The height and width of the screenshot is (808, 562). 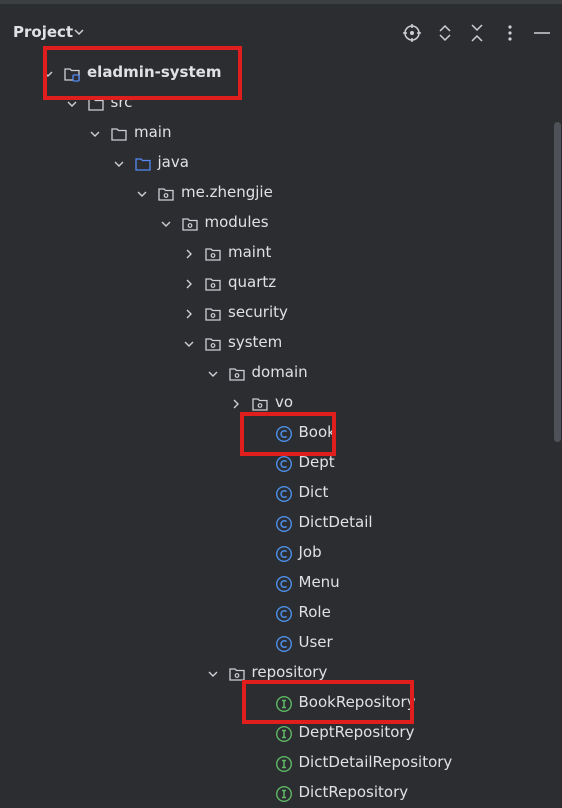 What do you see at coordinates (250, 252) in the screenshot?
I see `tree-item-label: maint` at bounding box center [250, 252].